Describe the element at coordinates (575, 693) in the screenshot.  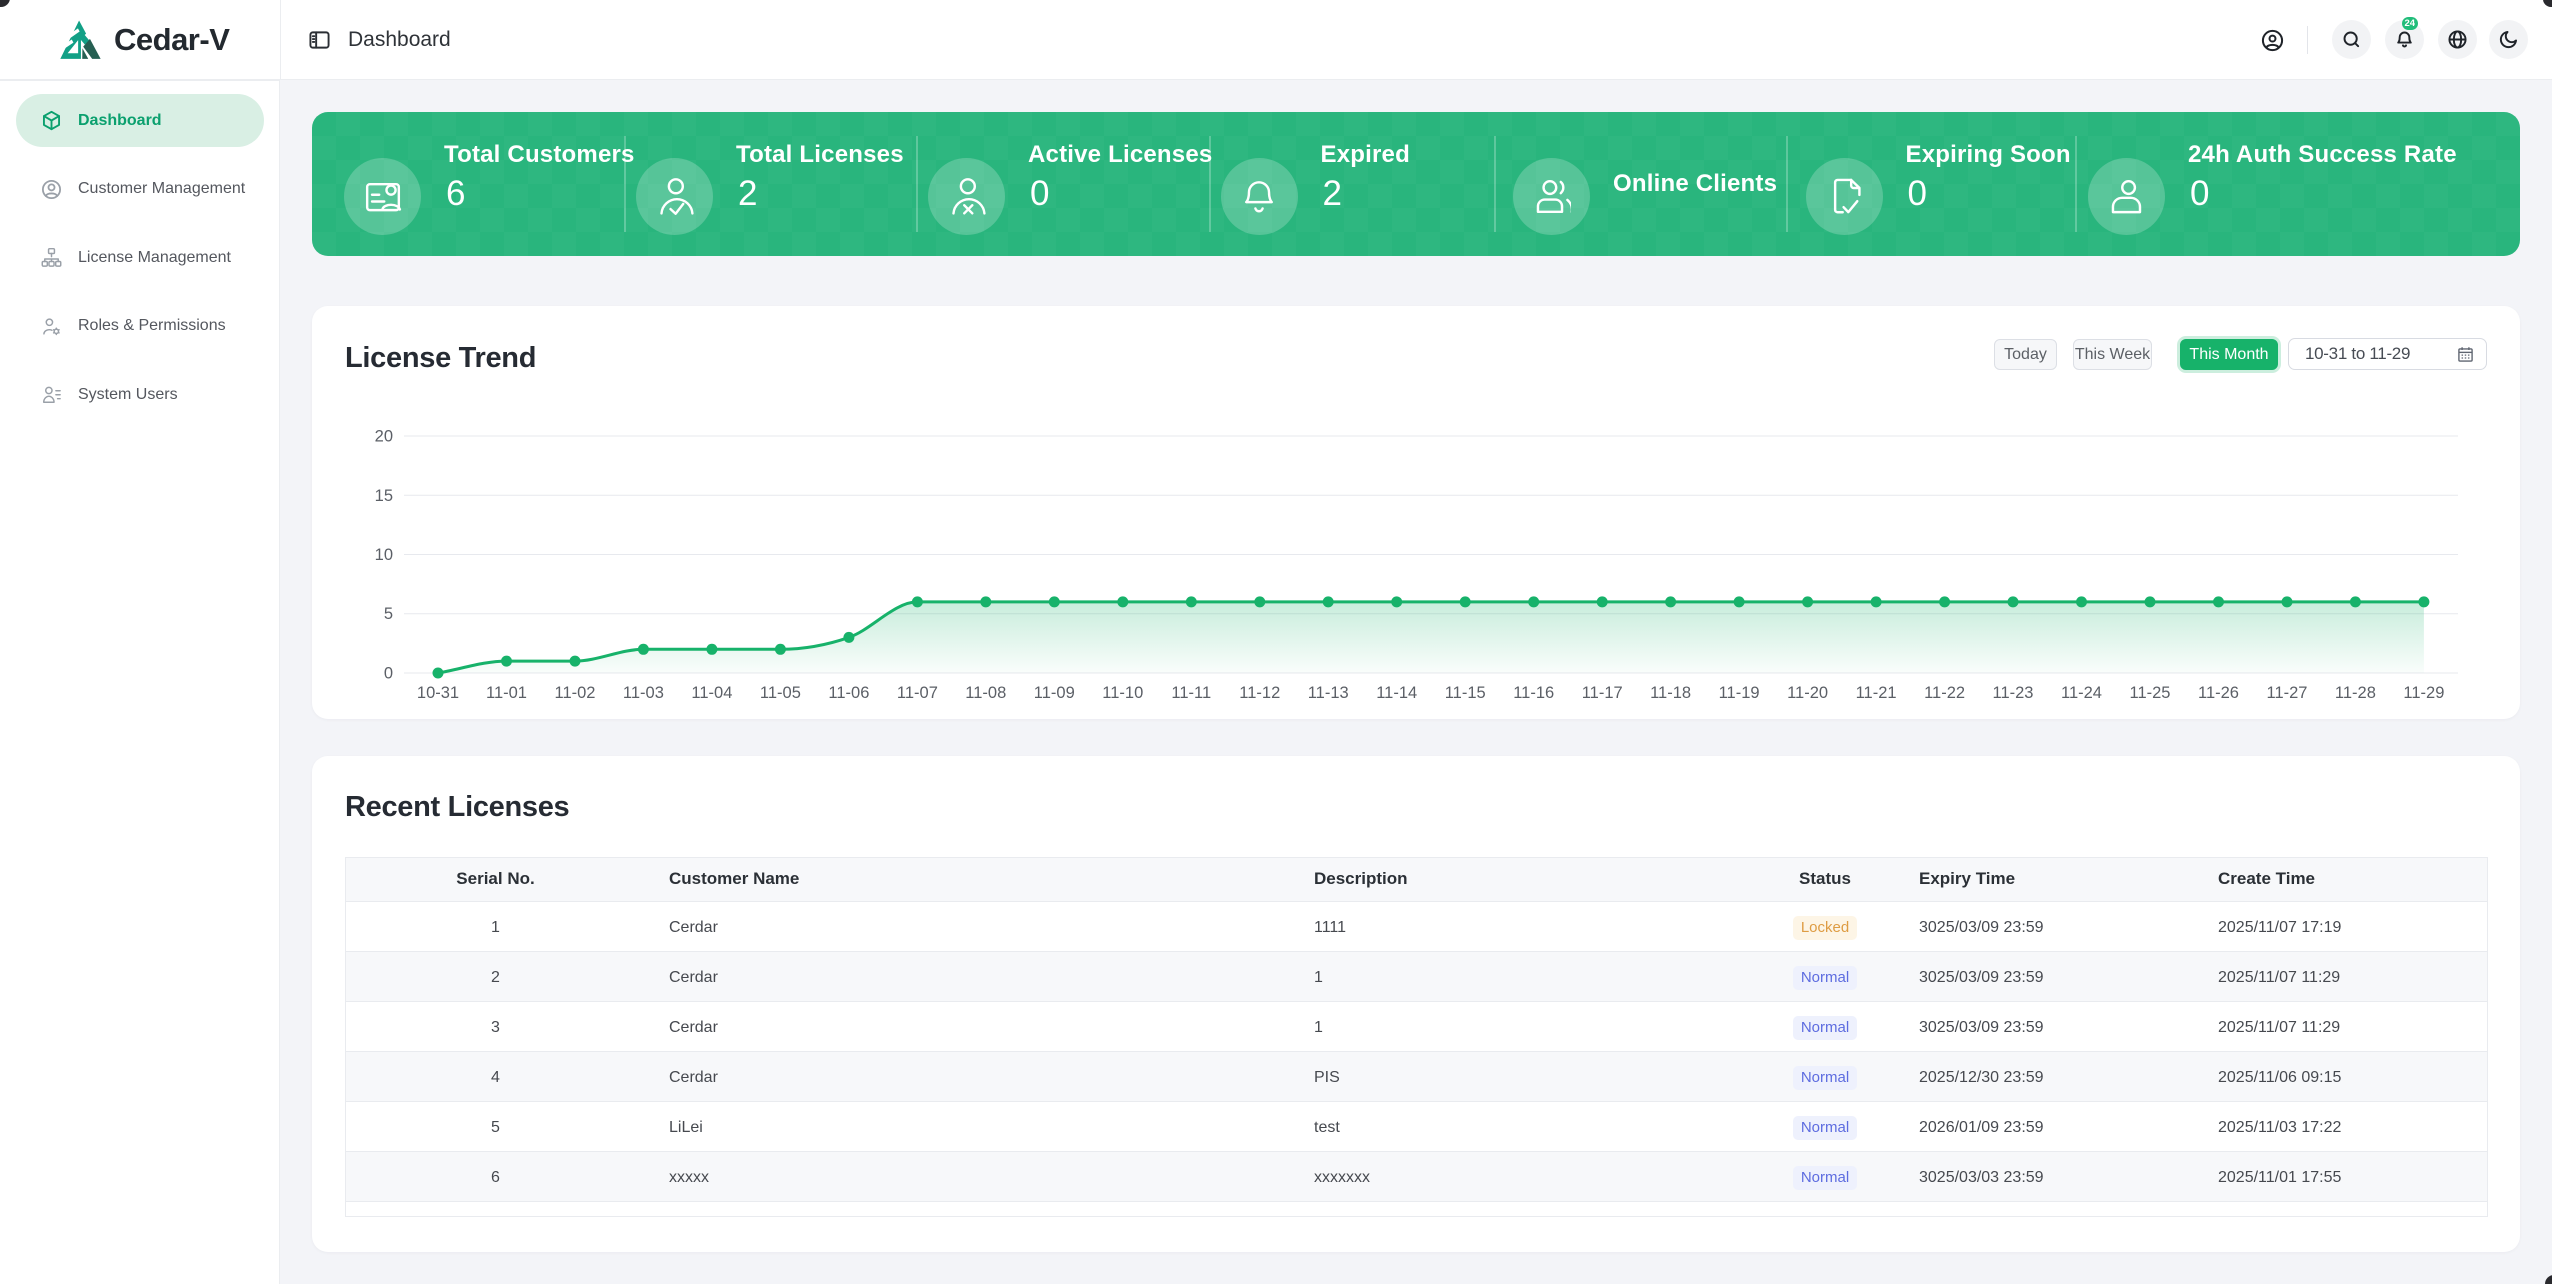
I see `svg-text: 11-02` at that location.